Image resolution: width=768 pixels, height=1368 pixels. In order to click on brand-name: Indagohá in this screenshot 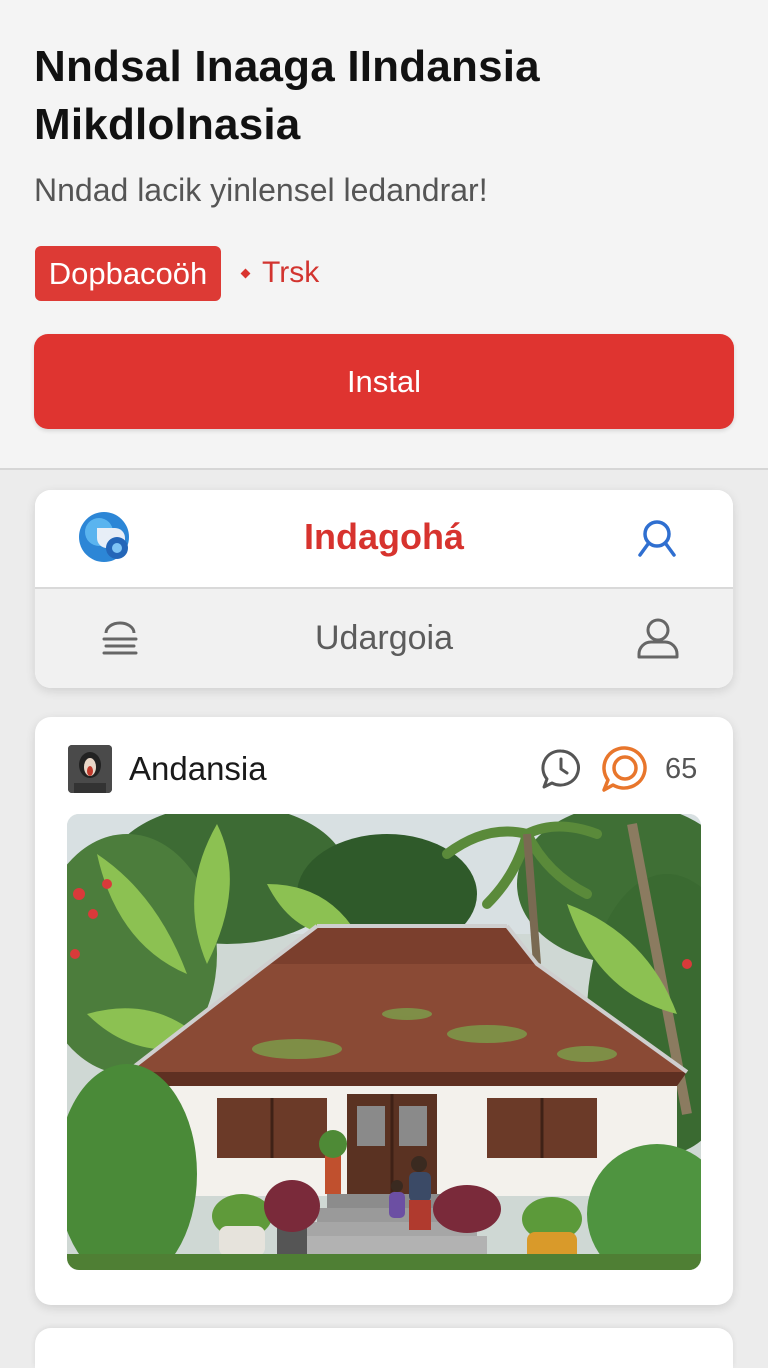, I will do `click(384, 537)`.